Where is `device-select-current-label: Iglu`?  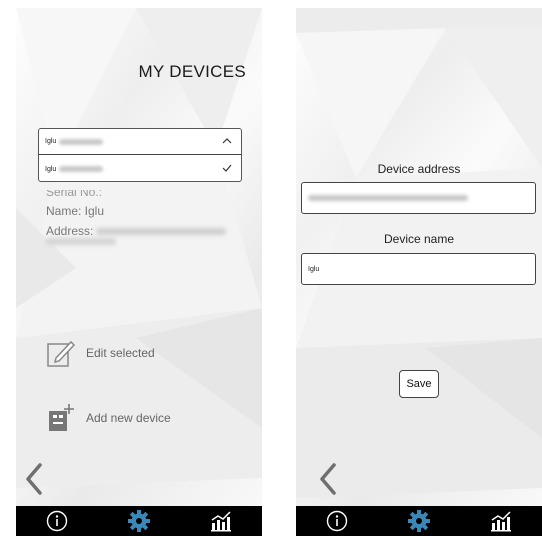 device-select-current-label: Iglu is located at coordinates (51, 141).